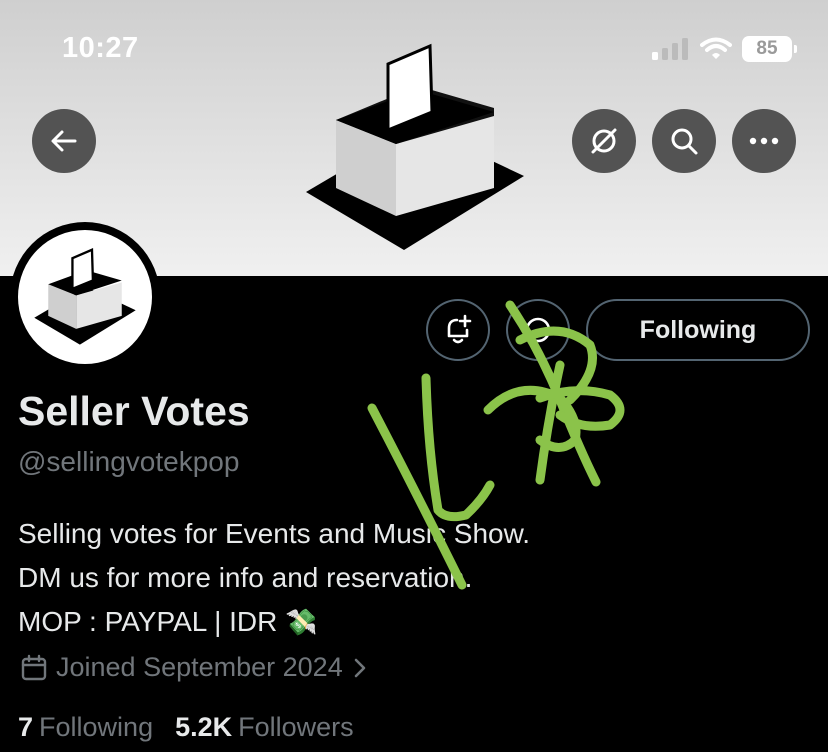  Describe the element at coordinates (415, 146) in the screenshot. I see `ballot-box-banner-image` at that location.